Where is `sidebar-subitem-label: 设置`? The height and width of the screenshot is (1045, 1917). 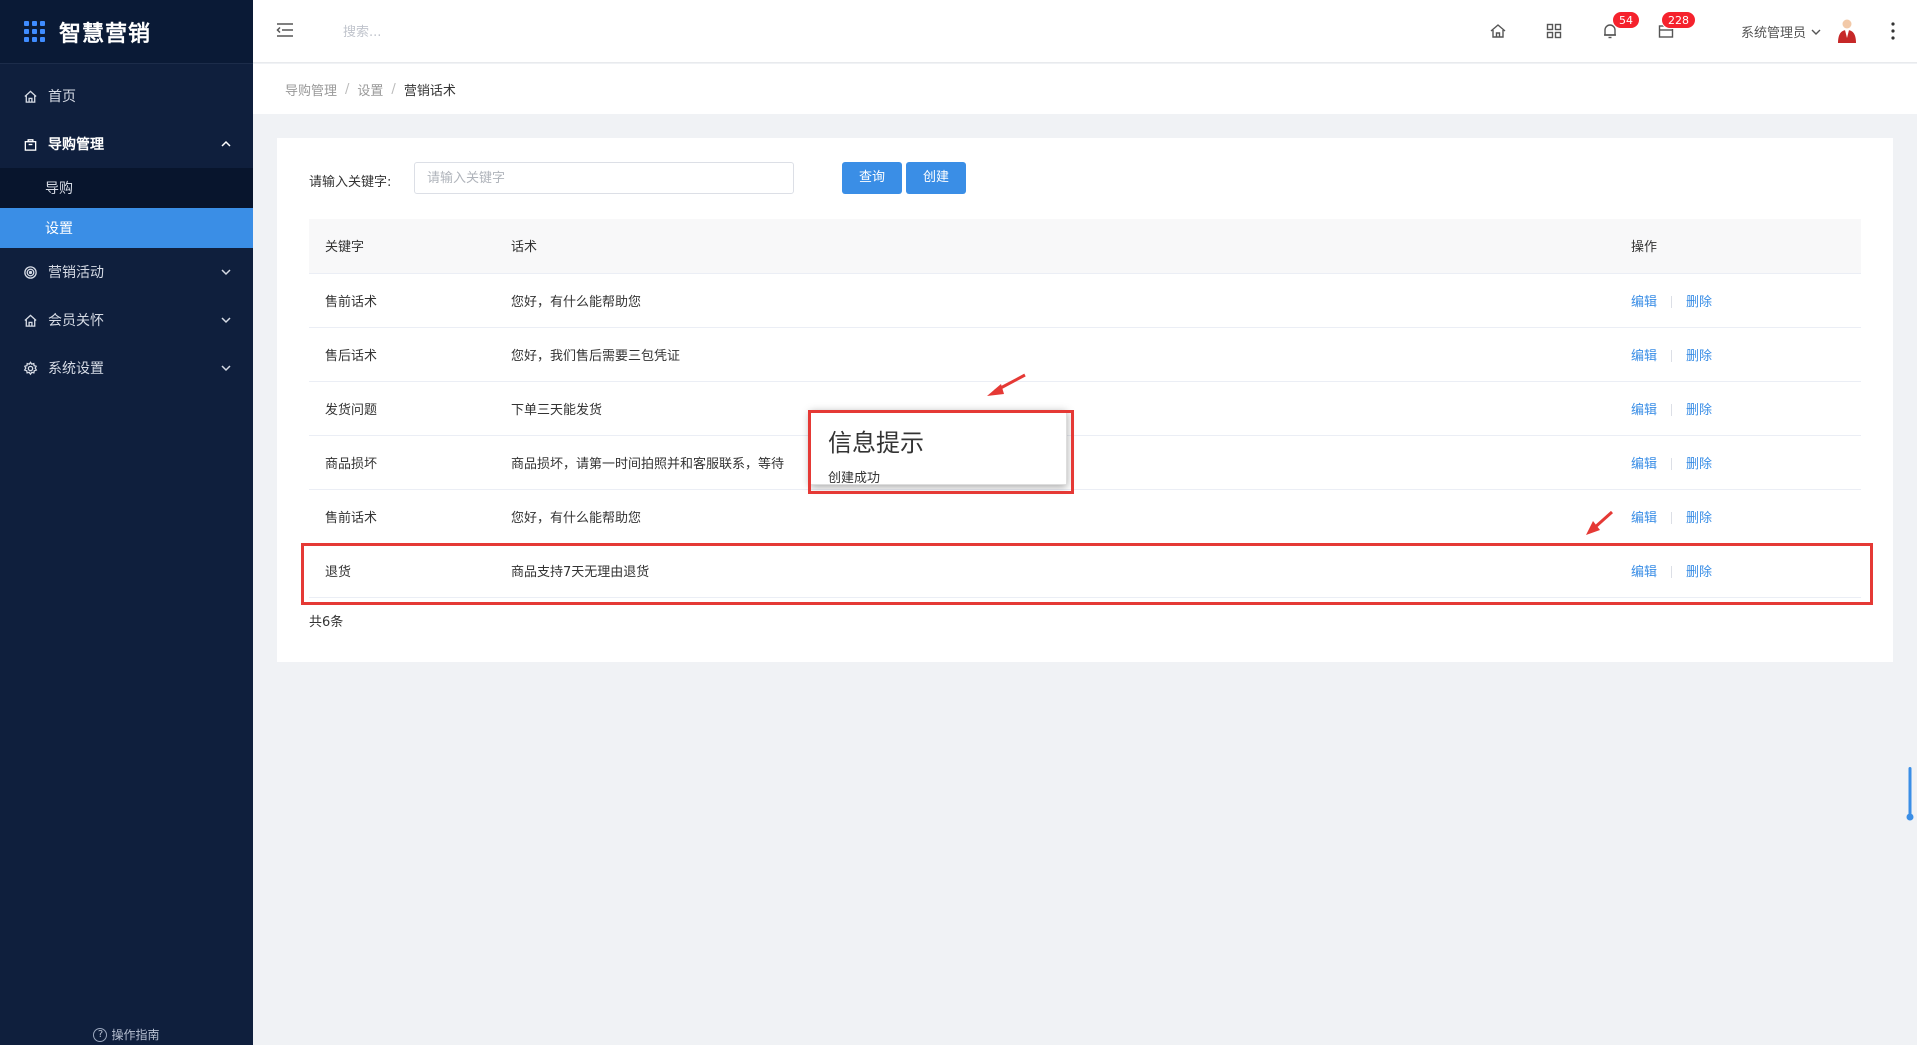
sidebar-subitem-label: 设置 is located at coordinates (59, 229).